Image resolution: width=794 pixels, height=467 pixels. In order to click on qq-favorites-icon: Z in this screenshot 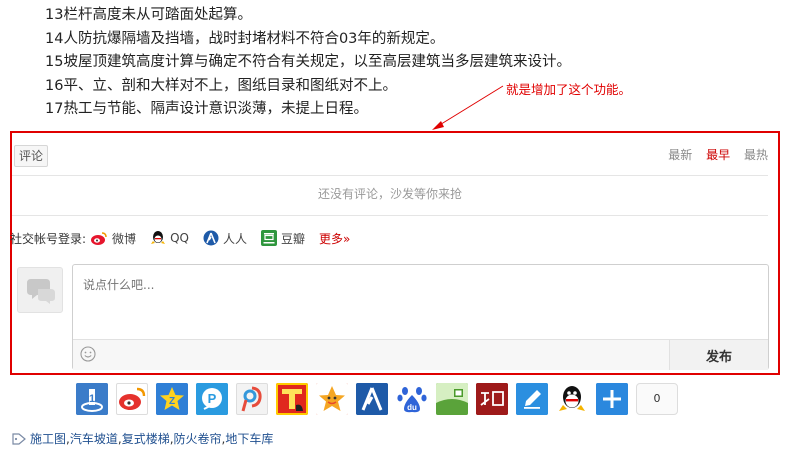, I will do `click(172, 399)`.